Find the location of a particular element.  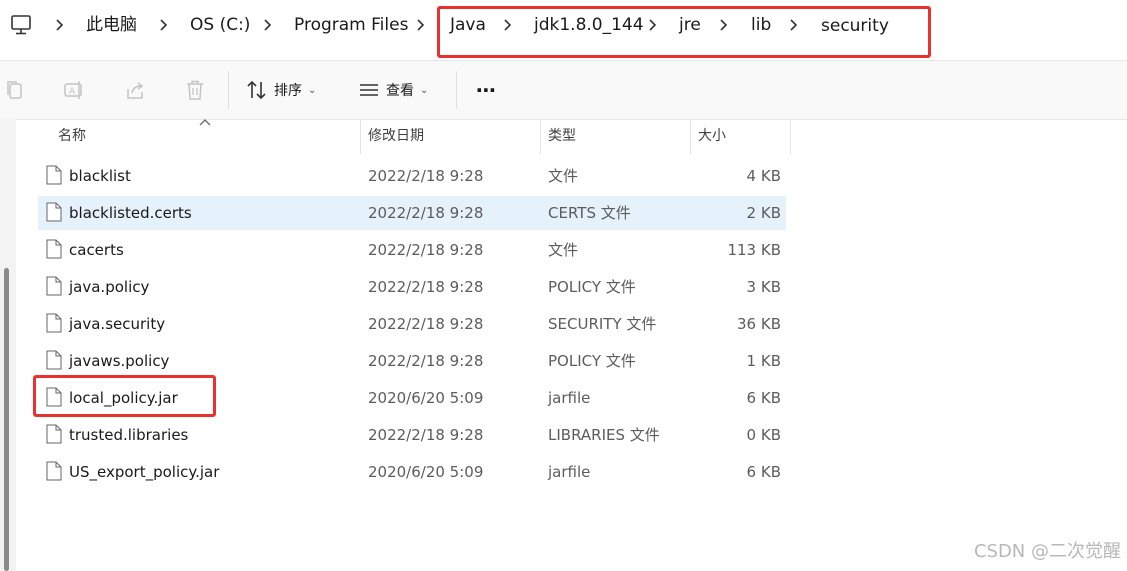

copy-icon is located at coordinates (15, 90).